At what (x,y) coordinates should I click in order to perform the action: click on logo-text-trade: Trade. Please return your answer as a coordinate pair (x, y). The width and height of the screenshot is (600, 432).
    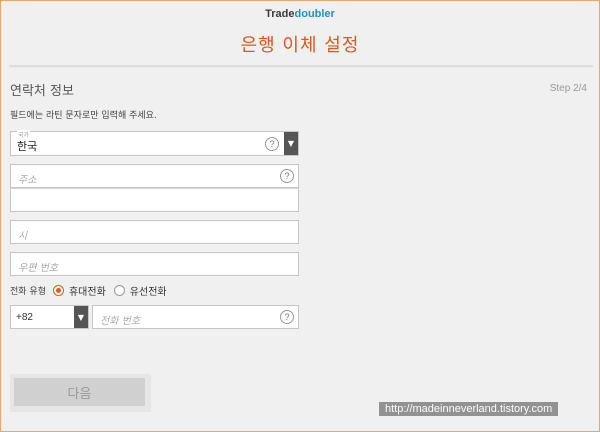
    Looking at the image, I should click on (280, 14).